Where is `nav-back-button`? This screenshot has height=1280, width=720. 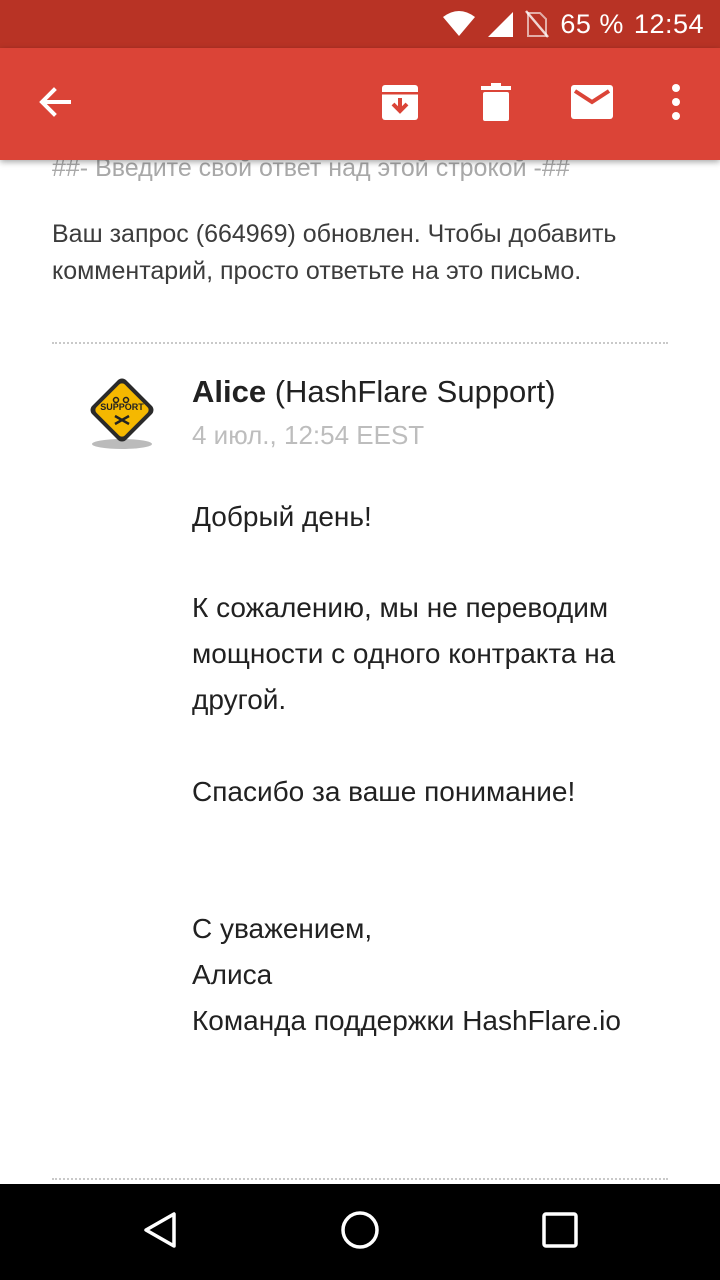 nav-back-button is located at coordinates (160, 1232).